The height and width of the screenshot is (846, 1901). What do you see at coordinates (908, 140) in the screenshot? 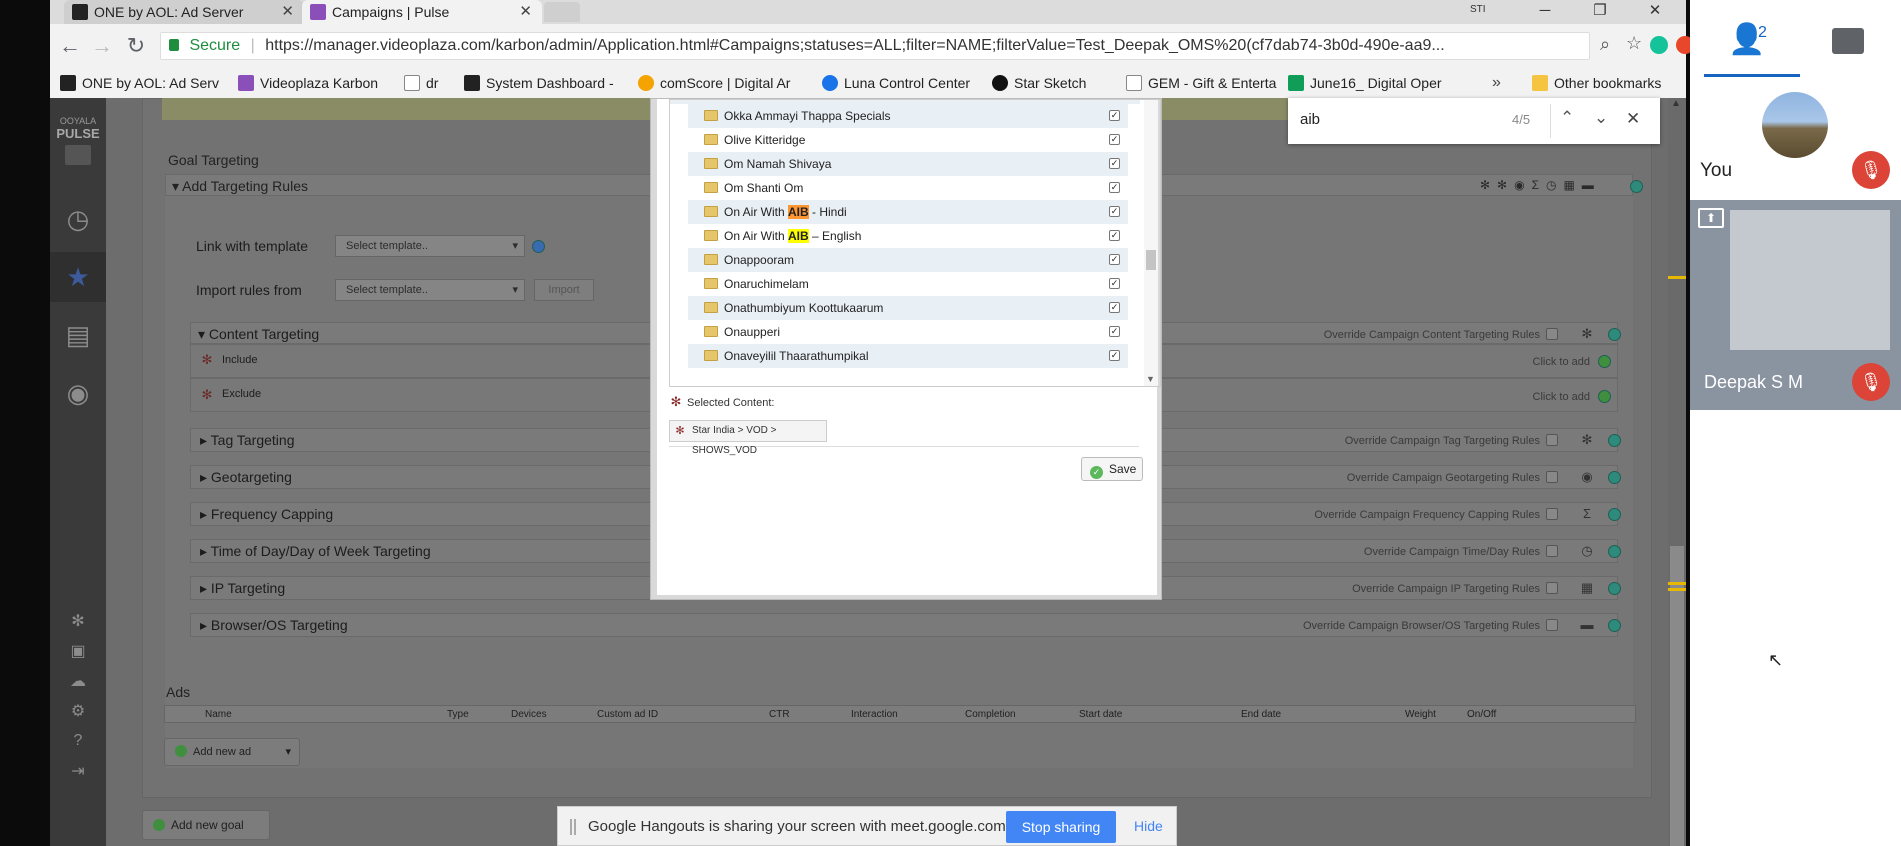
I see `tree-item: Olive Kitteridge ✓` at bounding box center [908, 140].